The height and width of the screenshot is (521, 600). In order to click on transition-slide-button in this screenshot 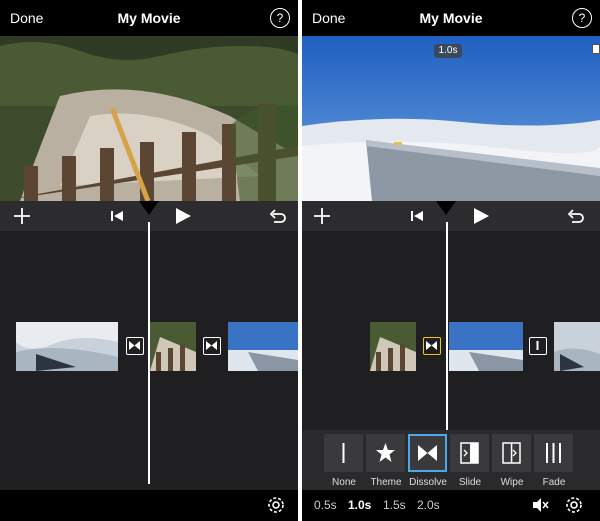, I will do `click(469, 453)`.